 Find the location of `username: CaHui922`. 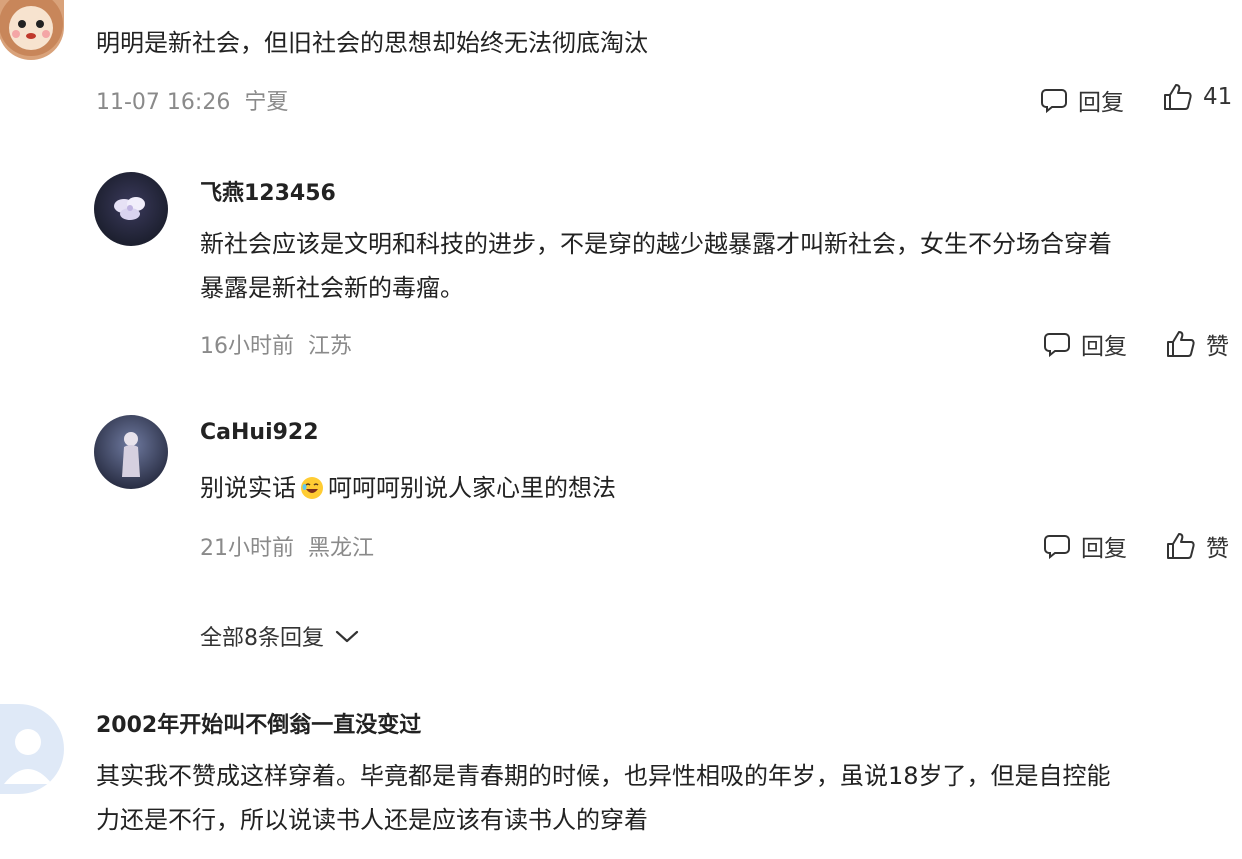

username: CaHui922 is located at coordinates (259, 432).